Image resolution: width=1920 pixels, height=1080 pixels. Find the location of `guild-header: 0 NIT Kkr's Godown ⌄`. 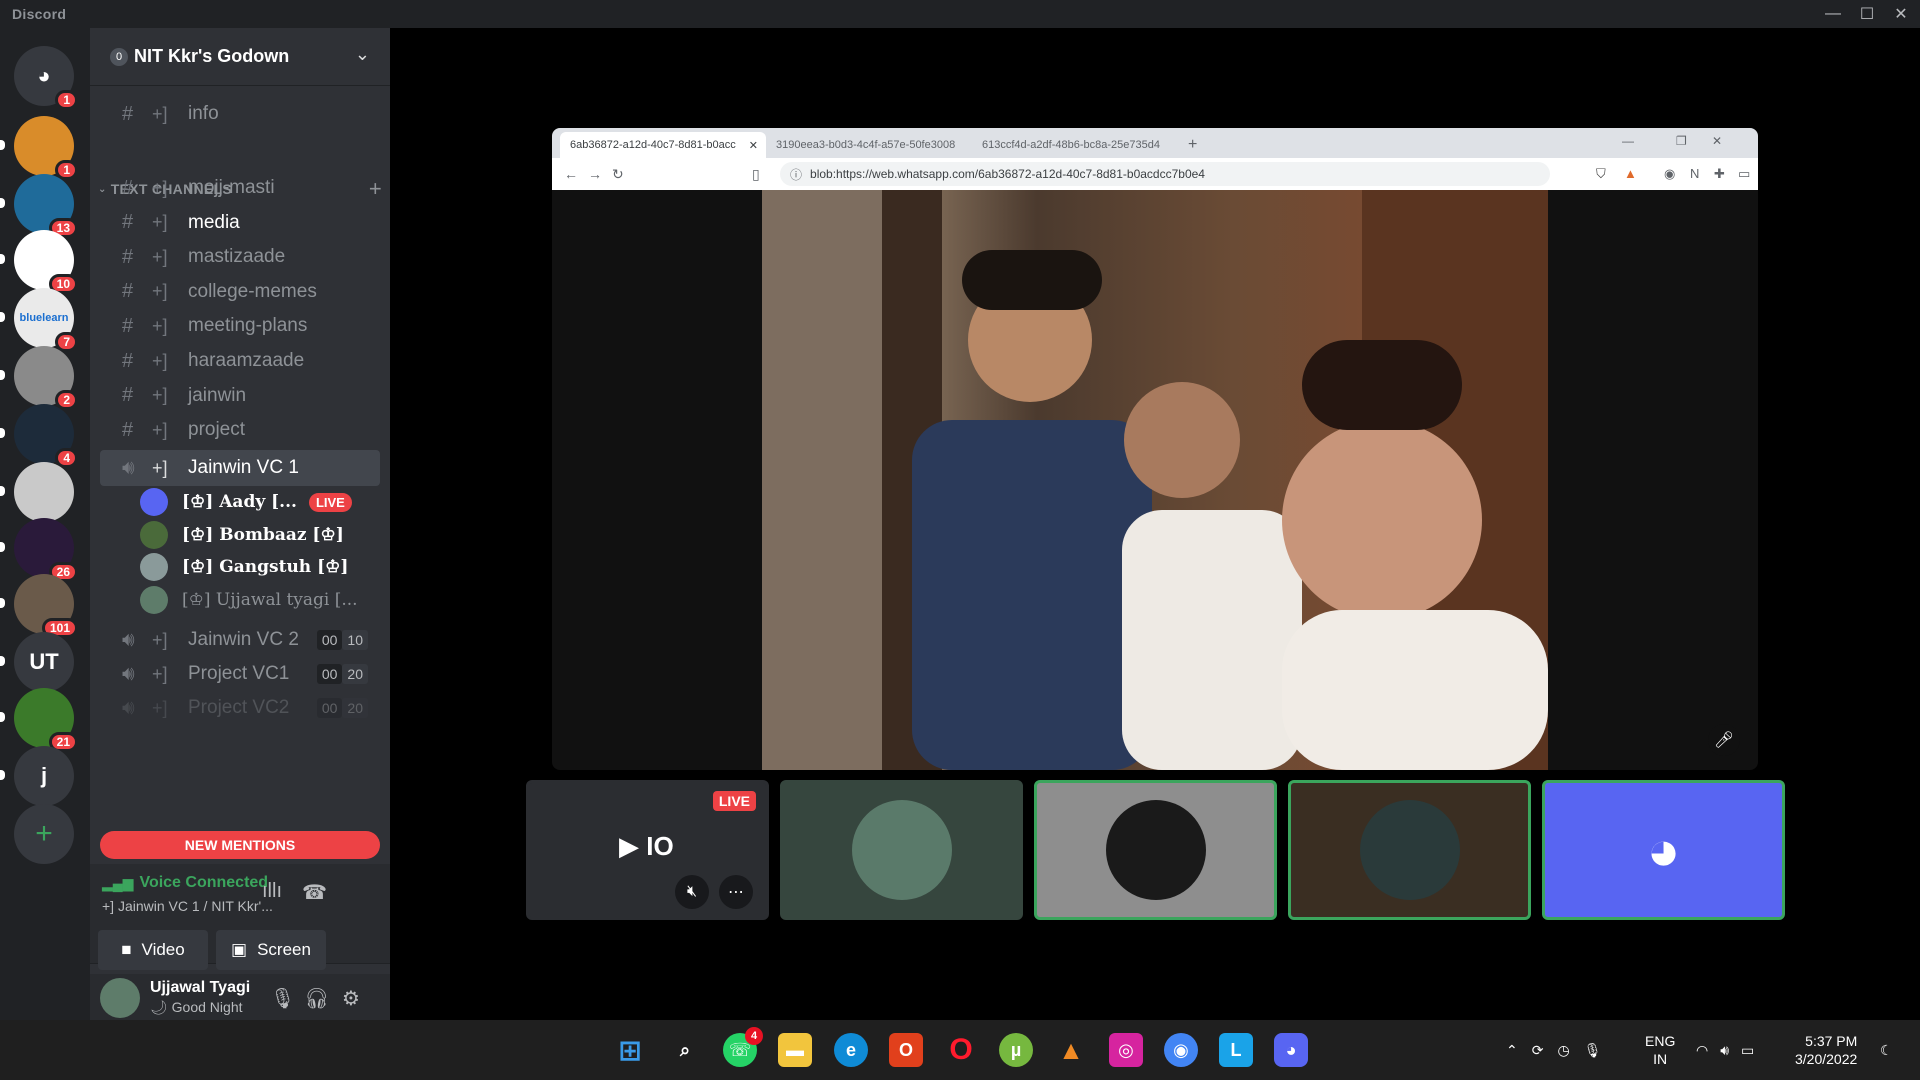

guild-header: 0 NIT Kkr's Godown ⌄ is located at coordinates (240, 57).